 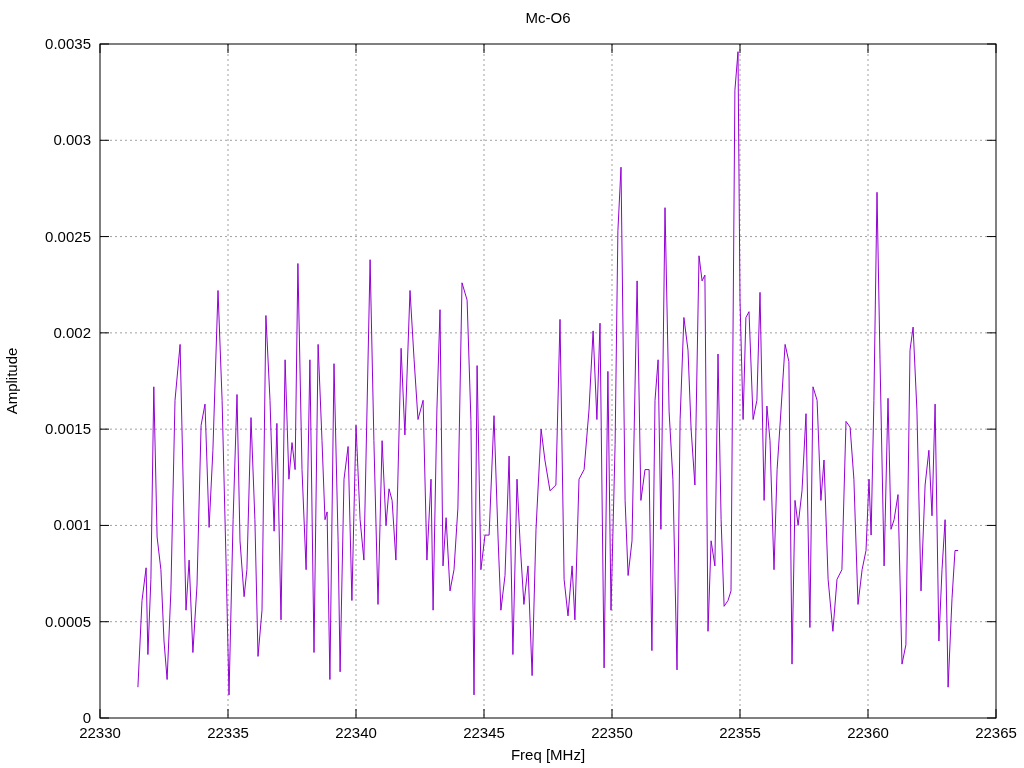 I want to click on tick-label: 22340, so click(x=356, y=732).